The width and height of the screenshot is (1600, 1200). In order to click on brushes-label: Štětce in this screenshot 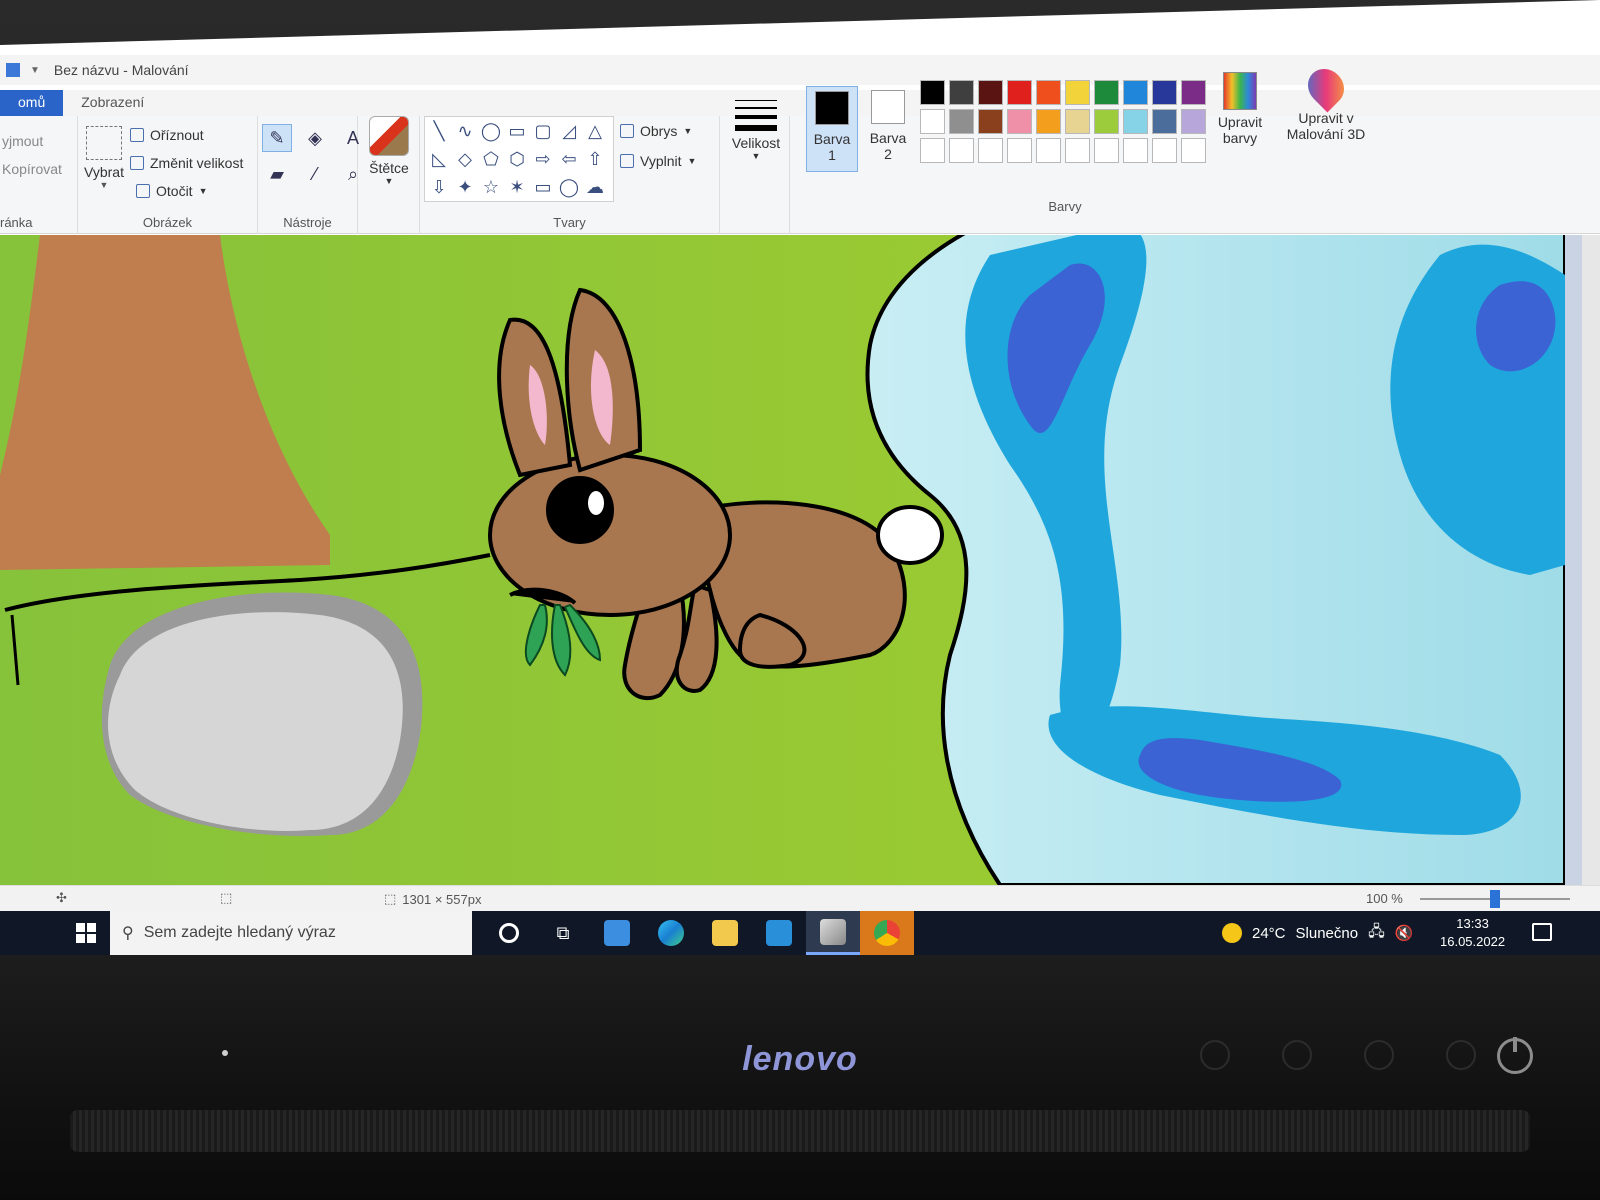, I will do `click(389, 168)`.